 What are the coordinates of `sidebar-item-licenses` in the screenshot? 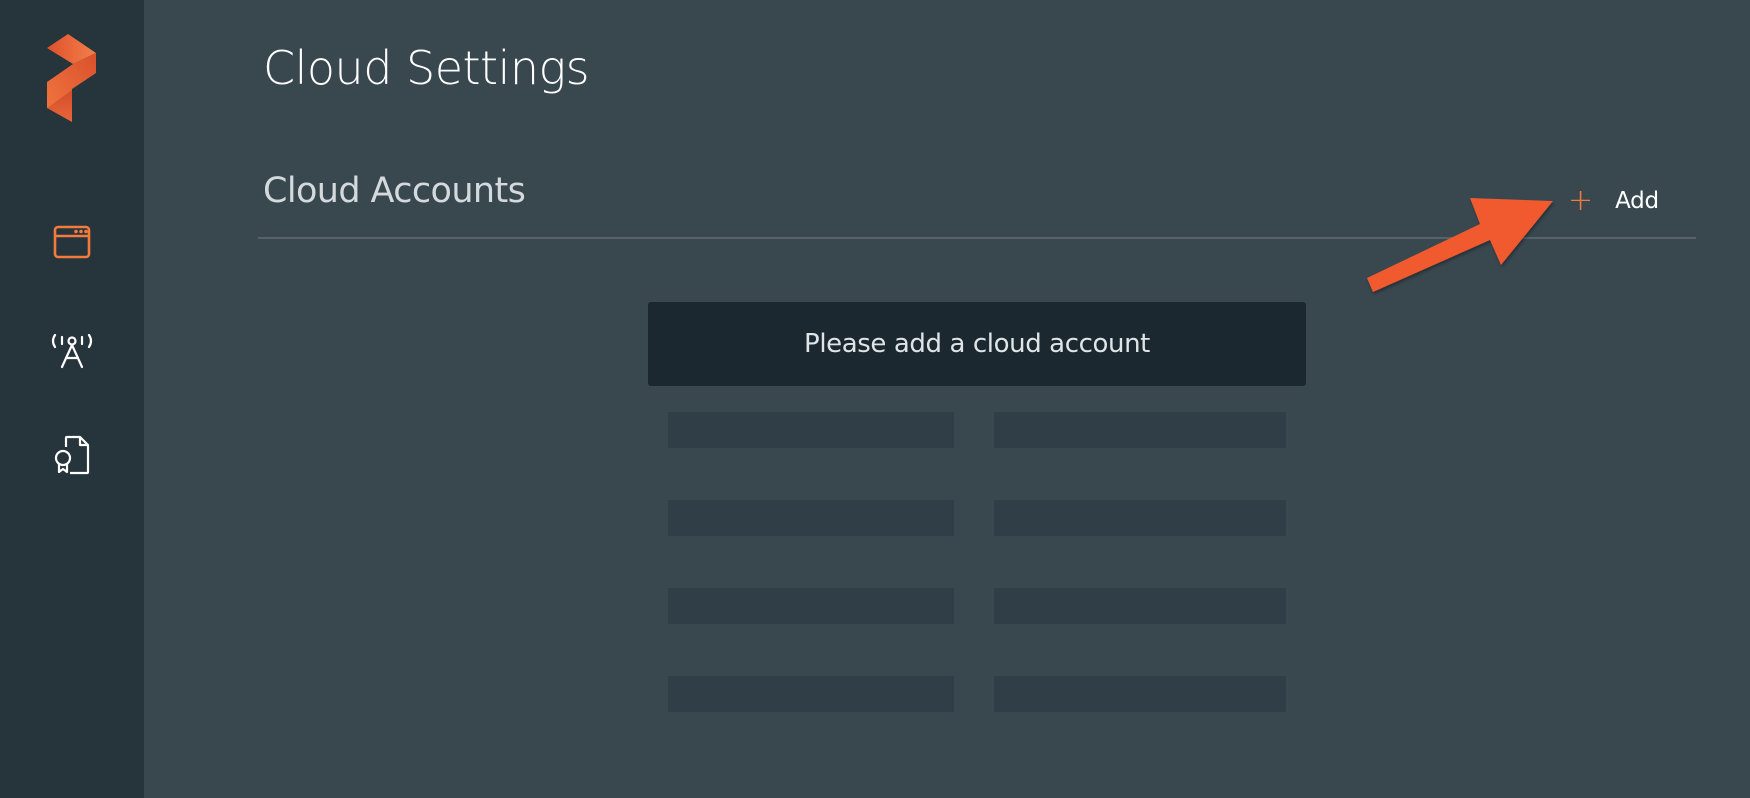 It's located at (72, 455).